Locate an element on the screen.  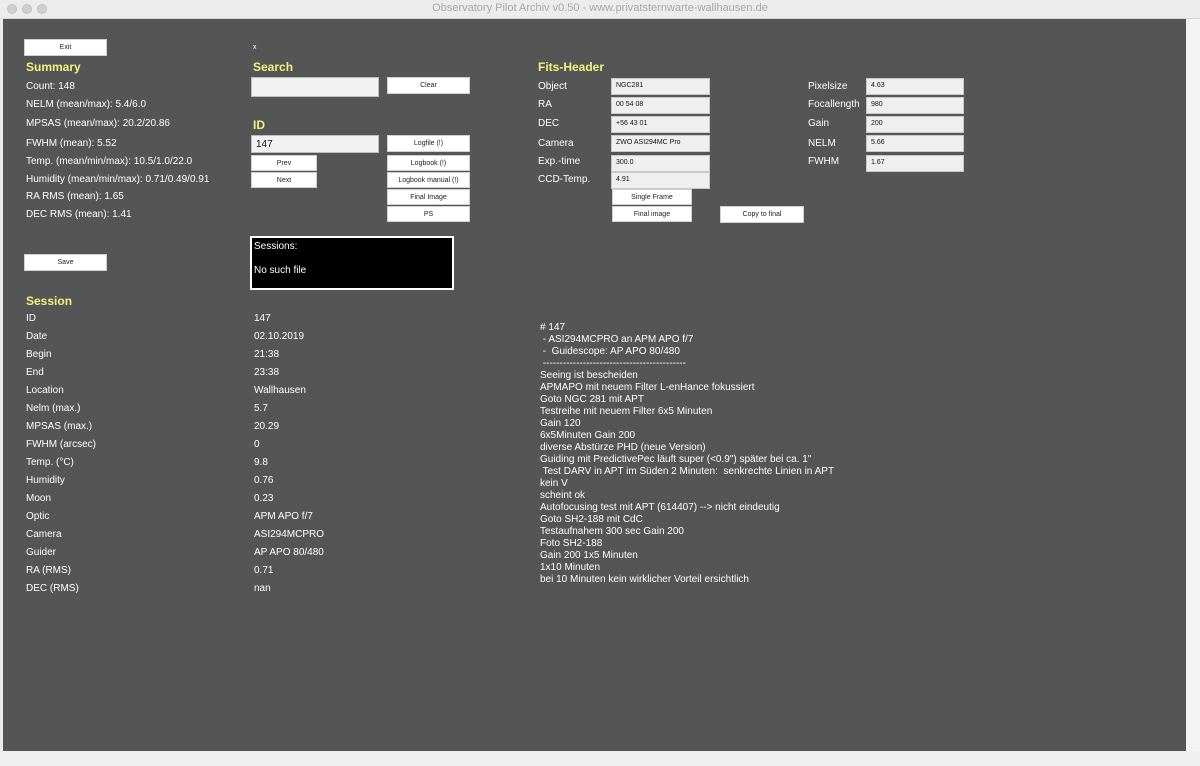
fits-label-dec: DEC is located at coordinates (549, 123).